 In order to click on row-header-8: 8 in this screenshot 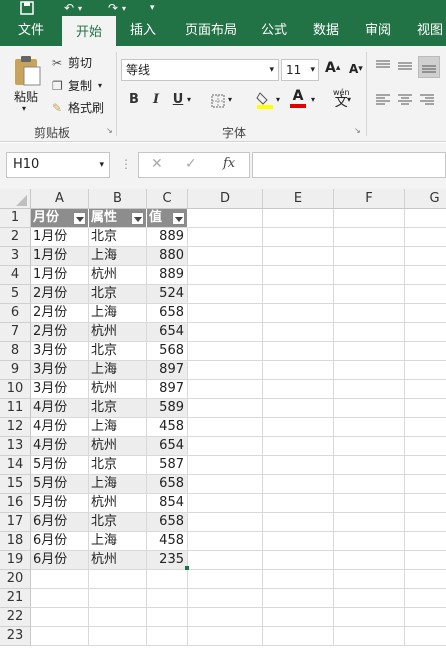, I will do `click(15, 351)`.